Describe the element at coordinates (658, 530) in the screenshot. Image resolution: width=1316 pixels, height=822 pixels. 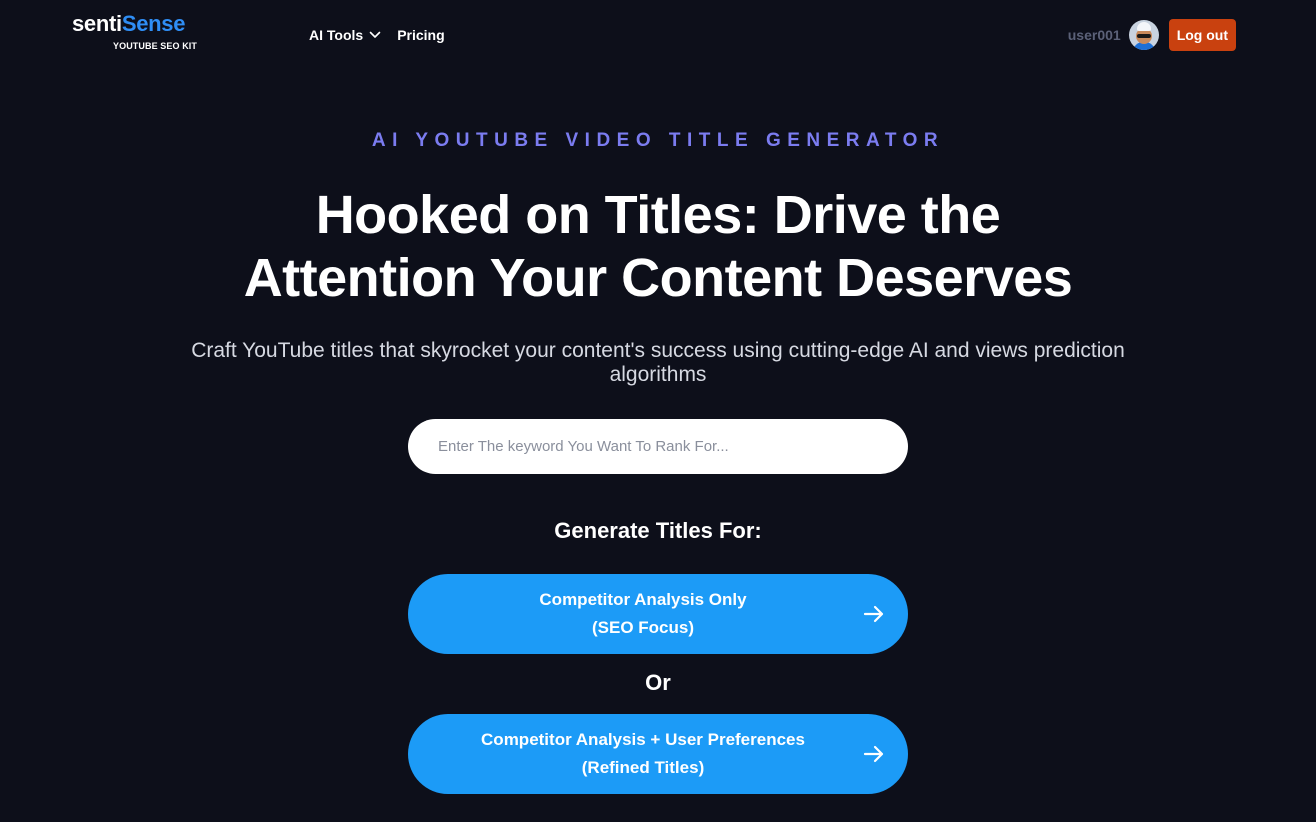
I see `generate-label: Generate Titles For:` at that location.